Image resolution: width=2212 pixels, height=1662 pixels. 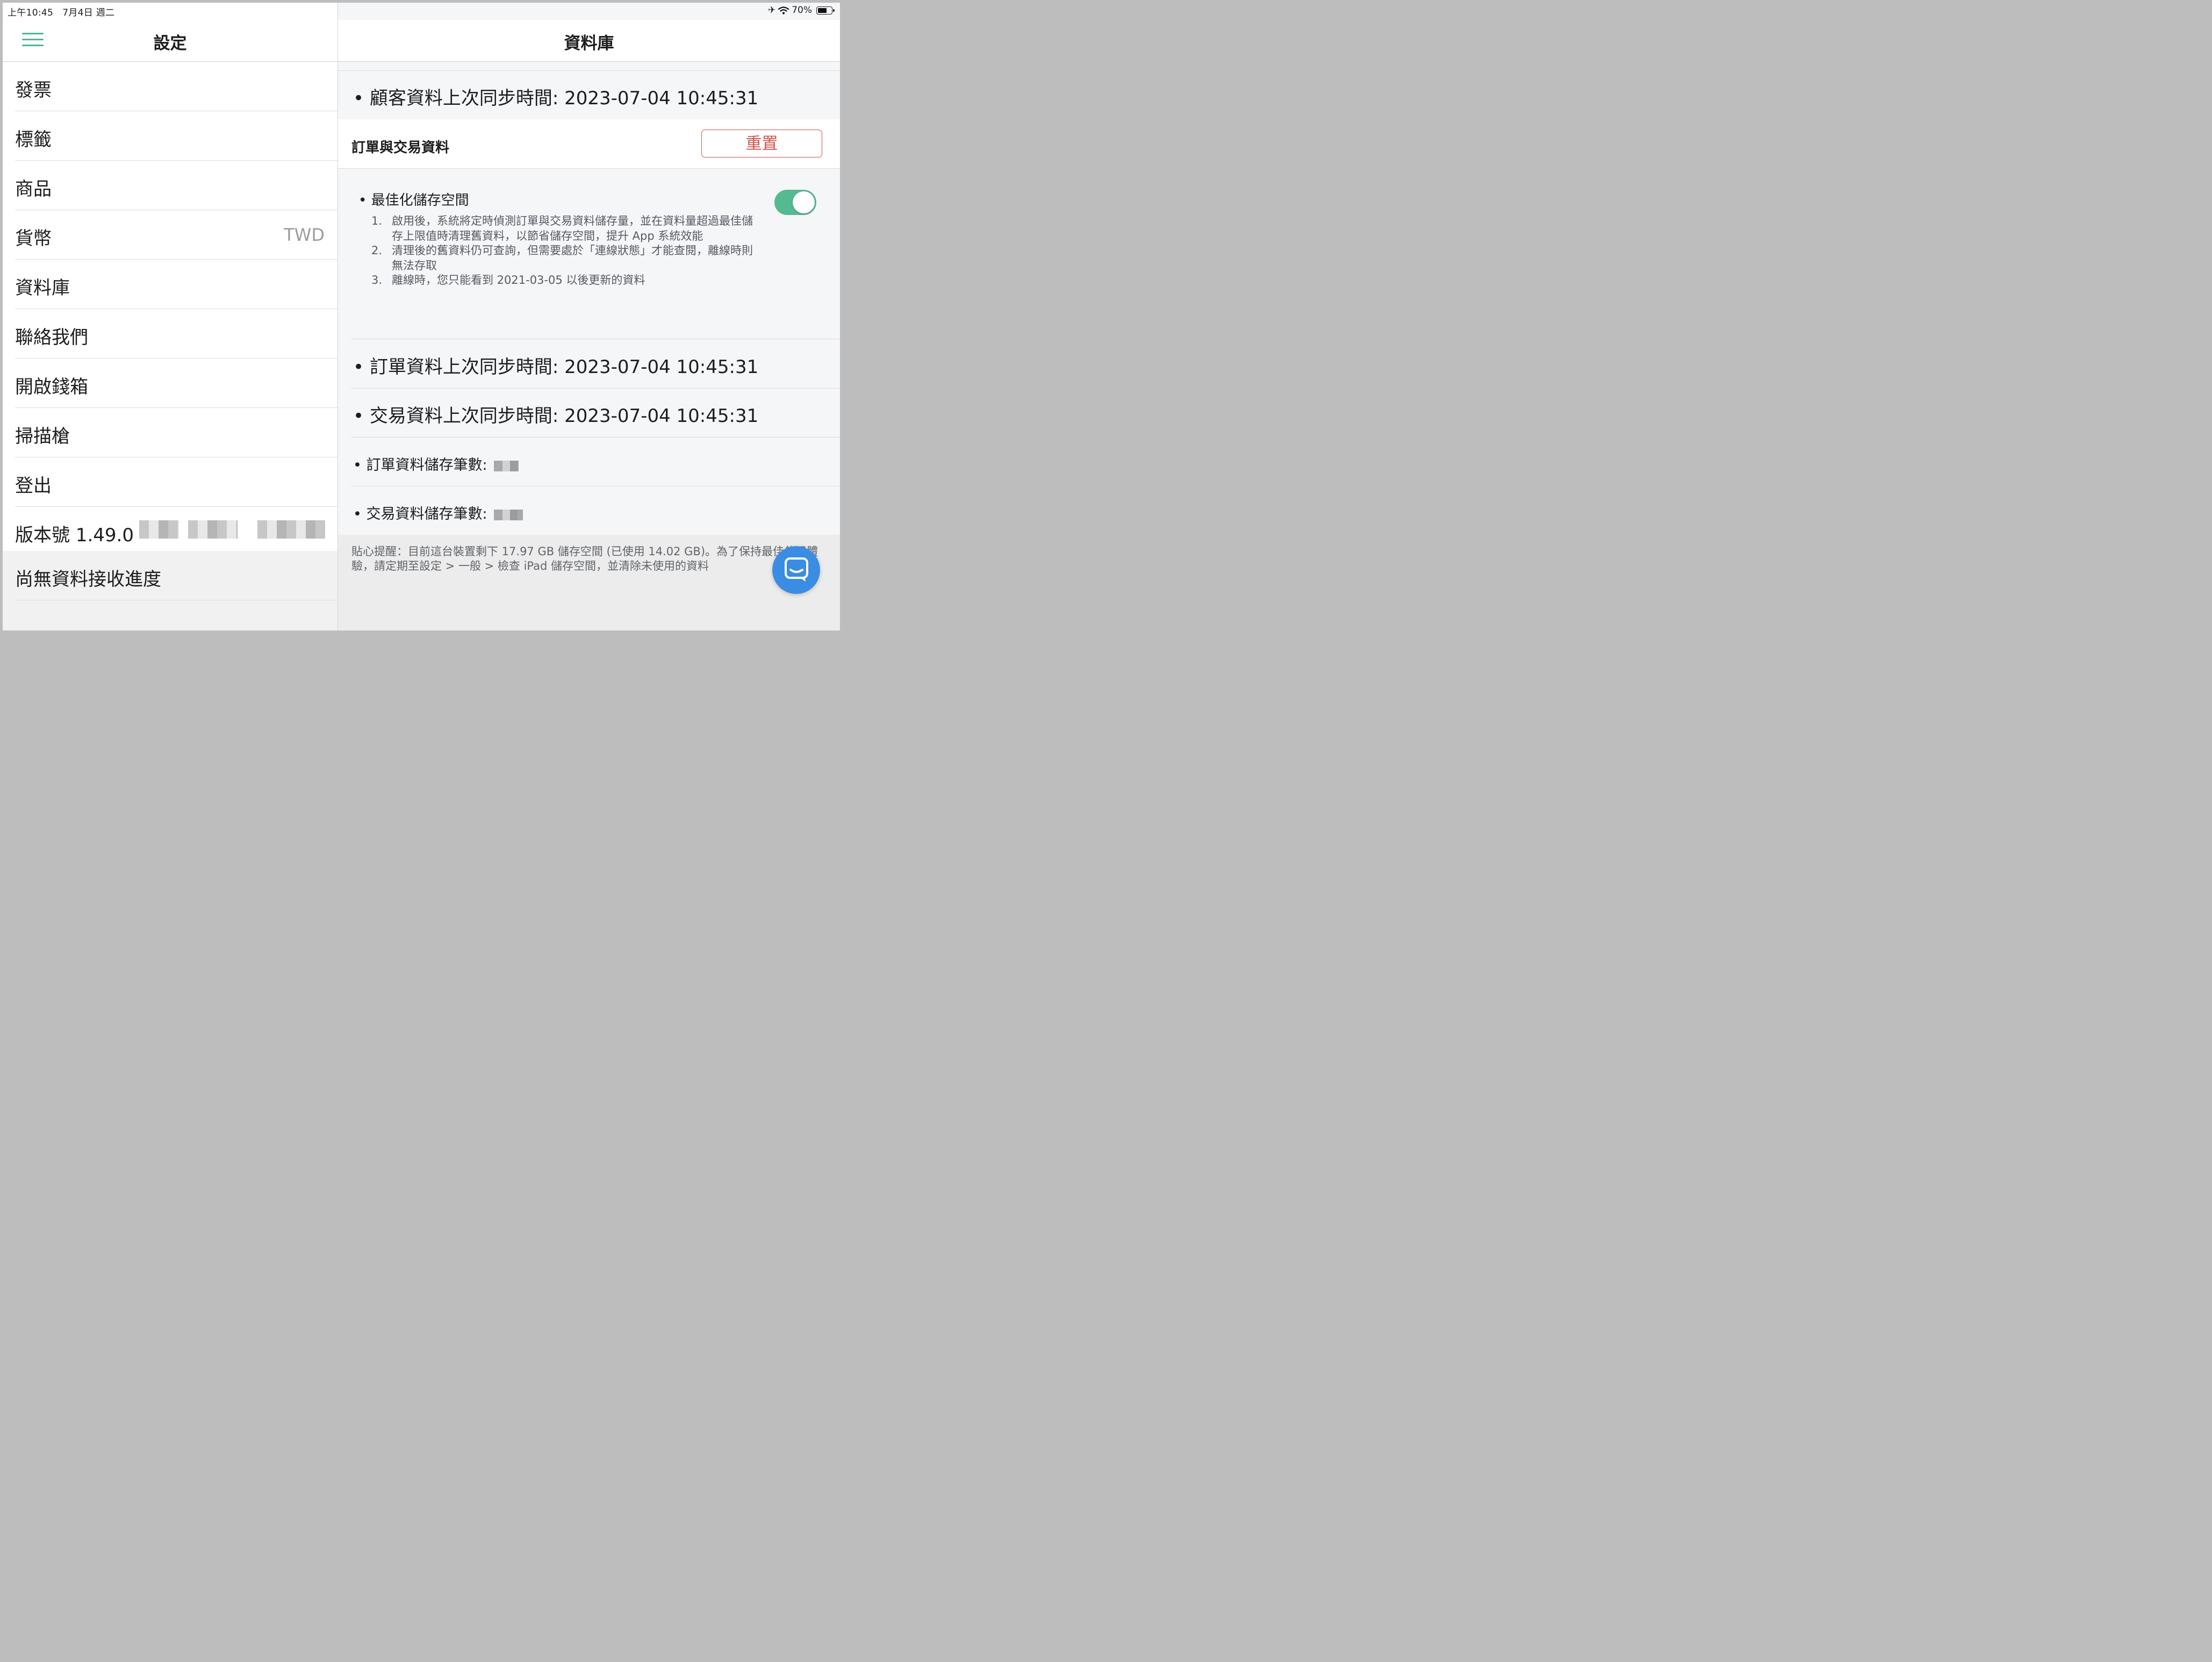 What do you see at coordinates (556, 98) in the screenshot?
I see `customer-sync-time: • 顧客資料上次同步時間: 2023-07-04 10:45:31` at bounding box center [556, 98].